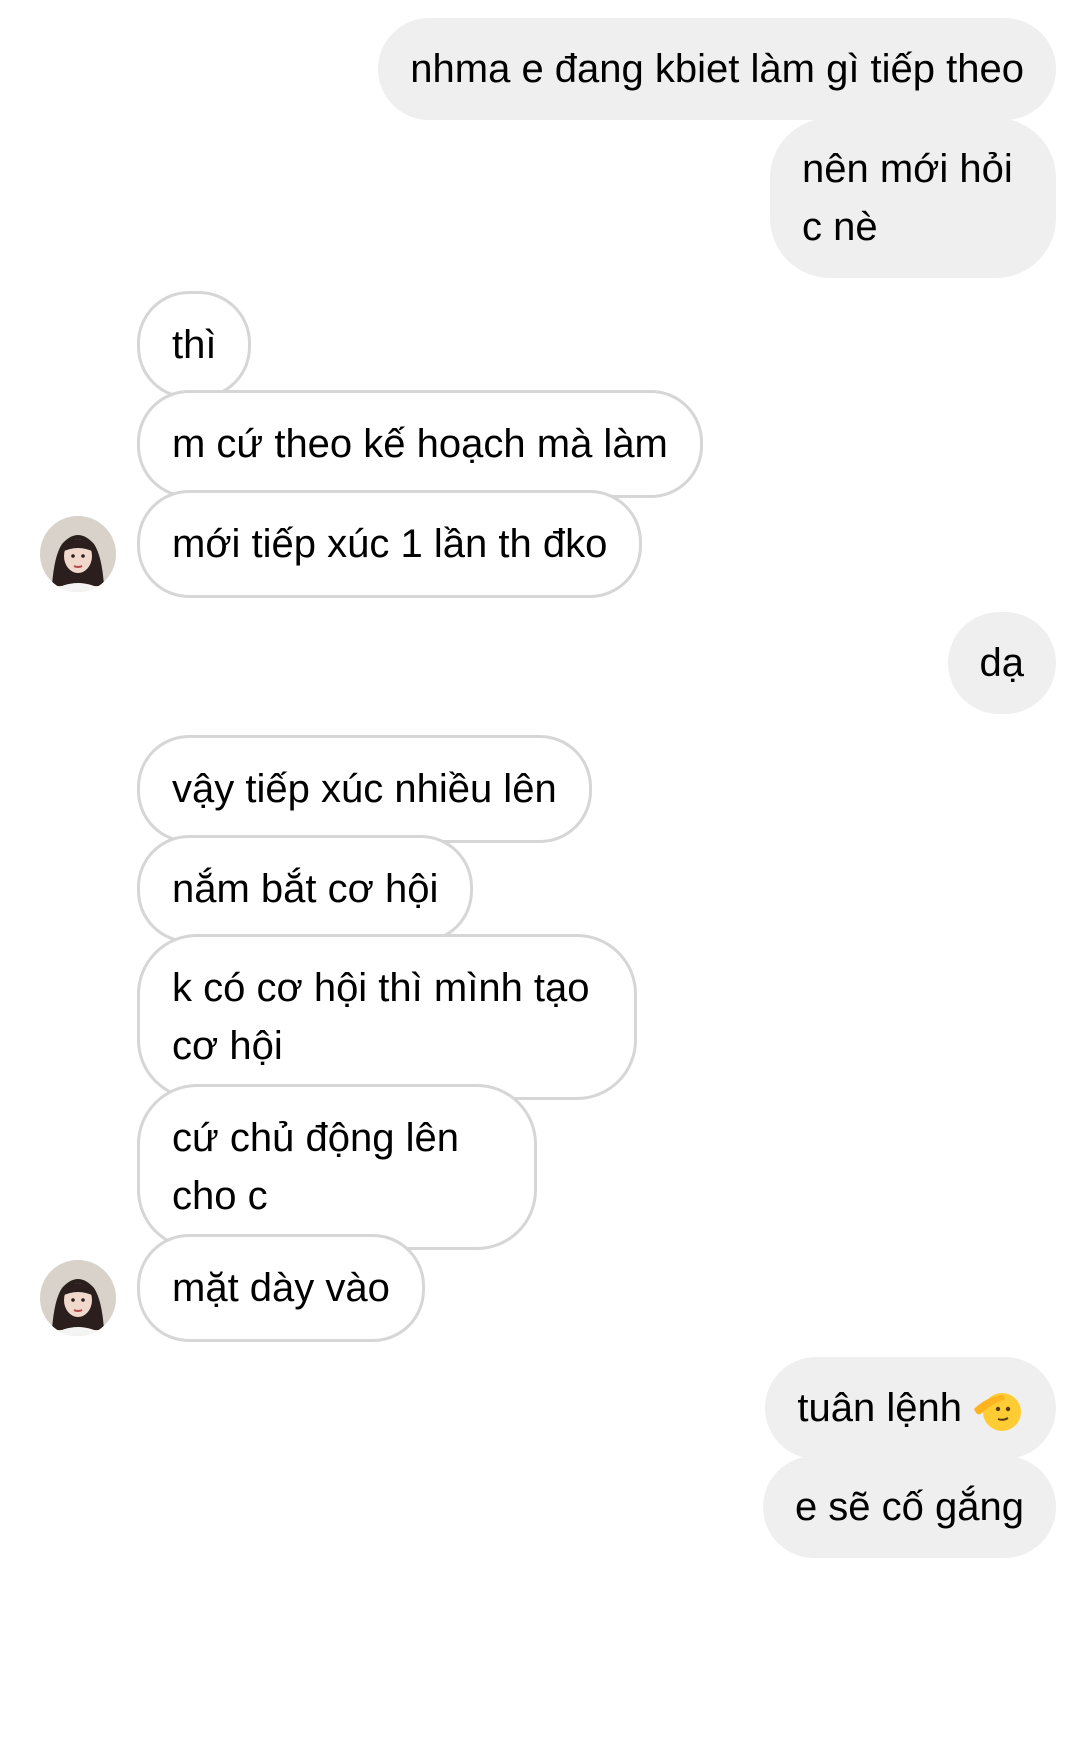 The image size is (1080, 1748). I want to click on received-message: thì, so click(194, 345).